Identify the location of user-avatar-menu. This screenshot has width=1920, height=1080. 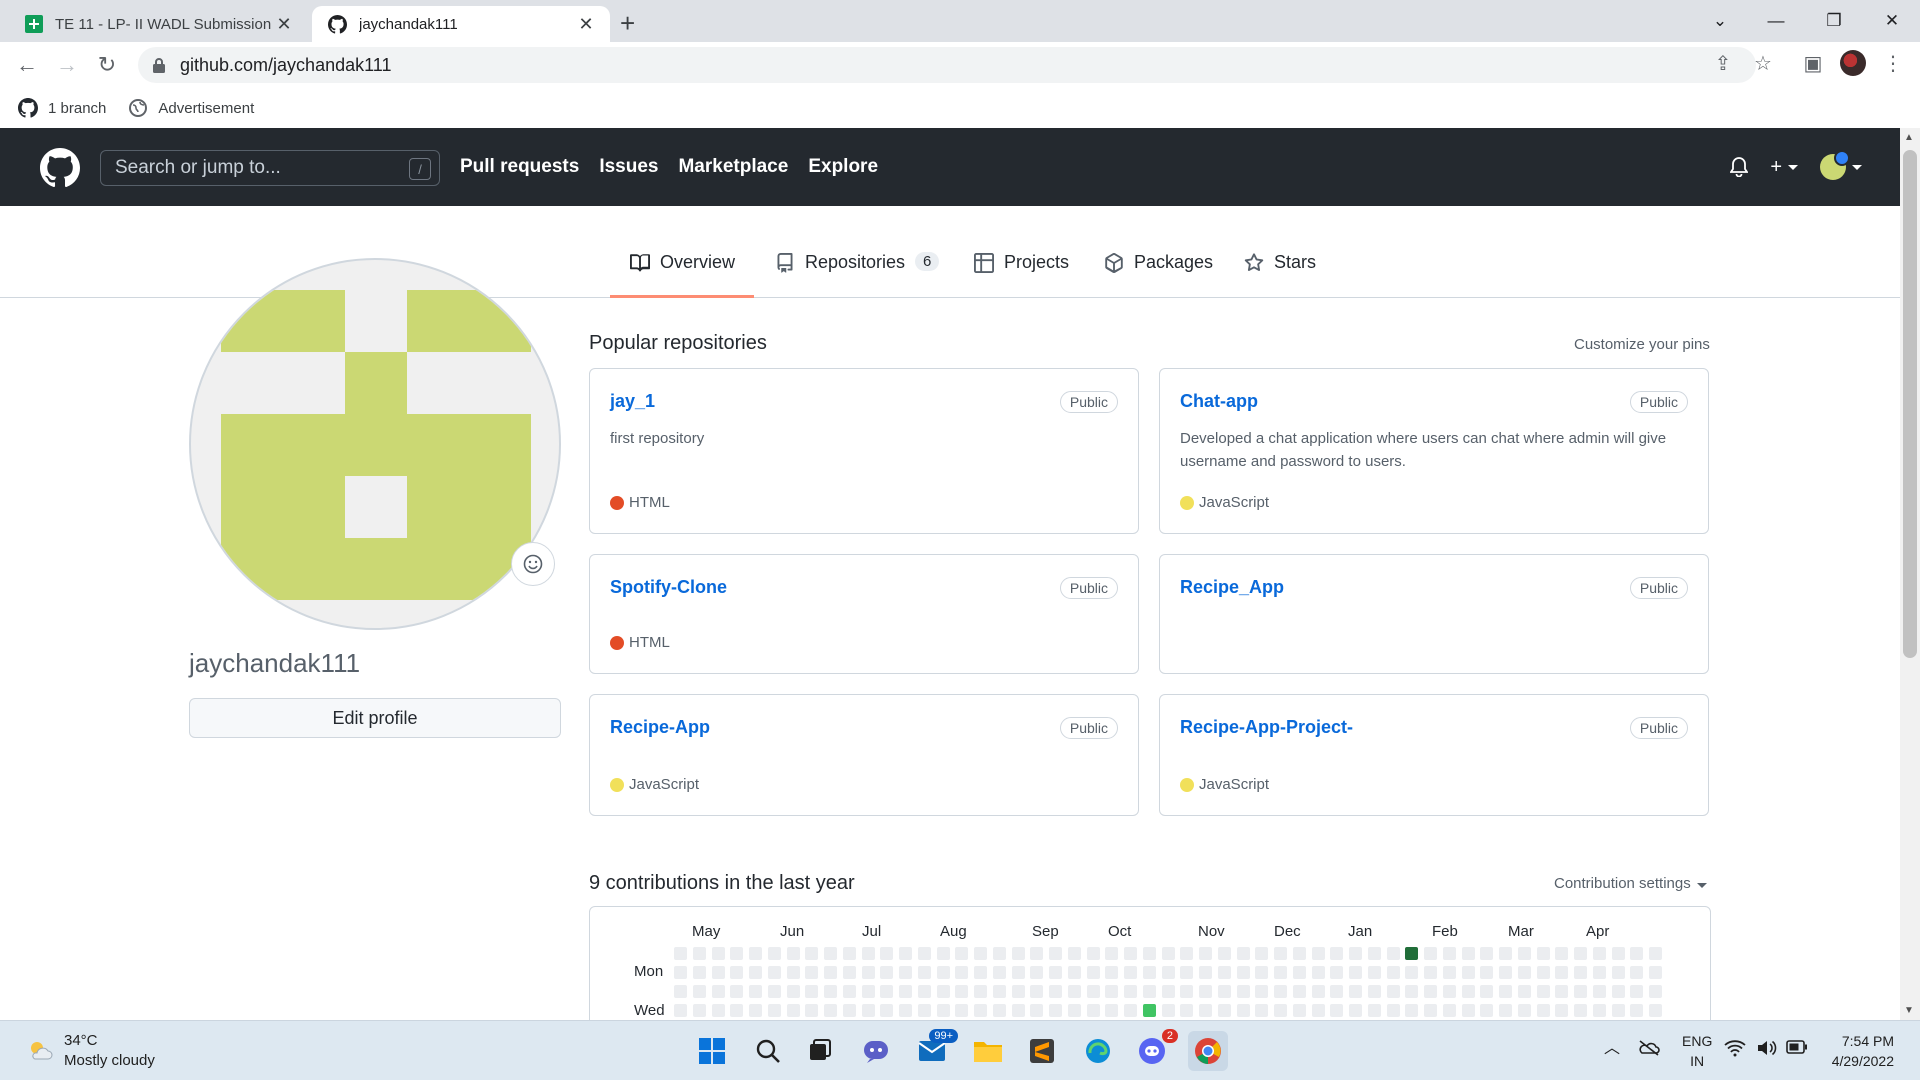
(1841, 165).